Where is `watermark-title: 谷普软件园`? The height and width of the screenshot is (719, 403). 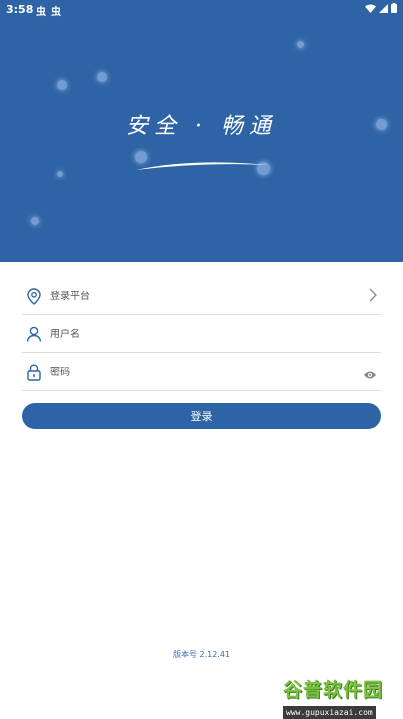 watermark-title: 谷普软件园 is located at coordinates (333, 690).